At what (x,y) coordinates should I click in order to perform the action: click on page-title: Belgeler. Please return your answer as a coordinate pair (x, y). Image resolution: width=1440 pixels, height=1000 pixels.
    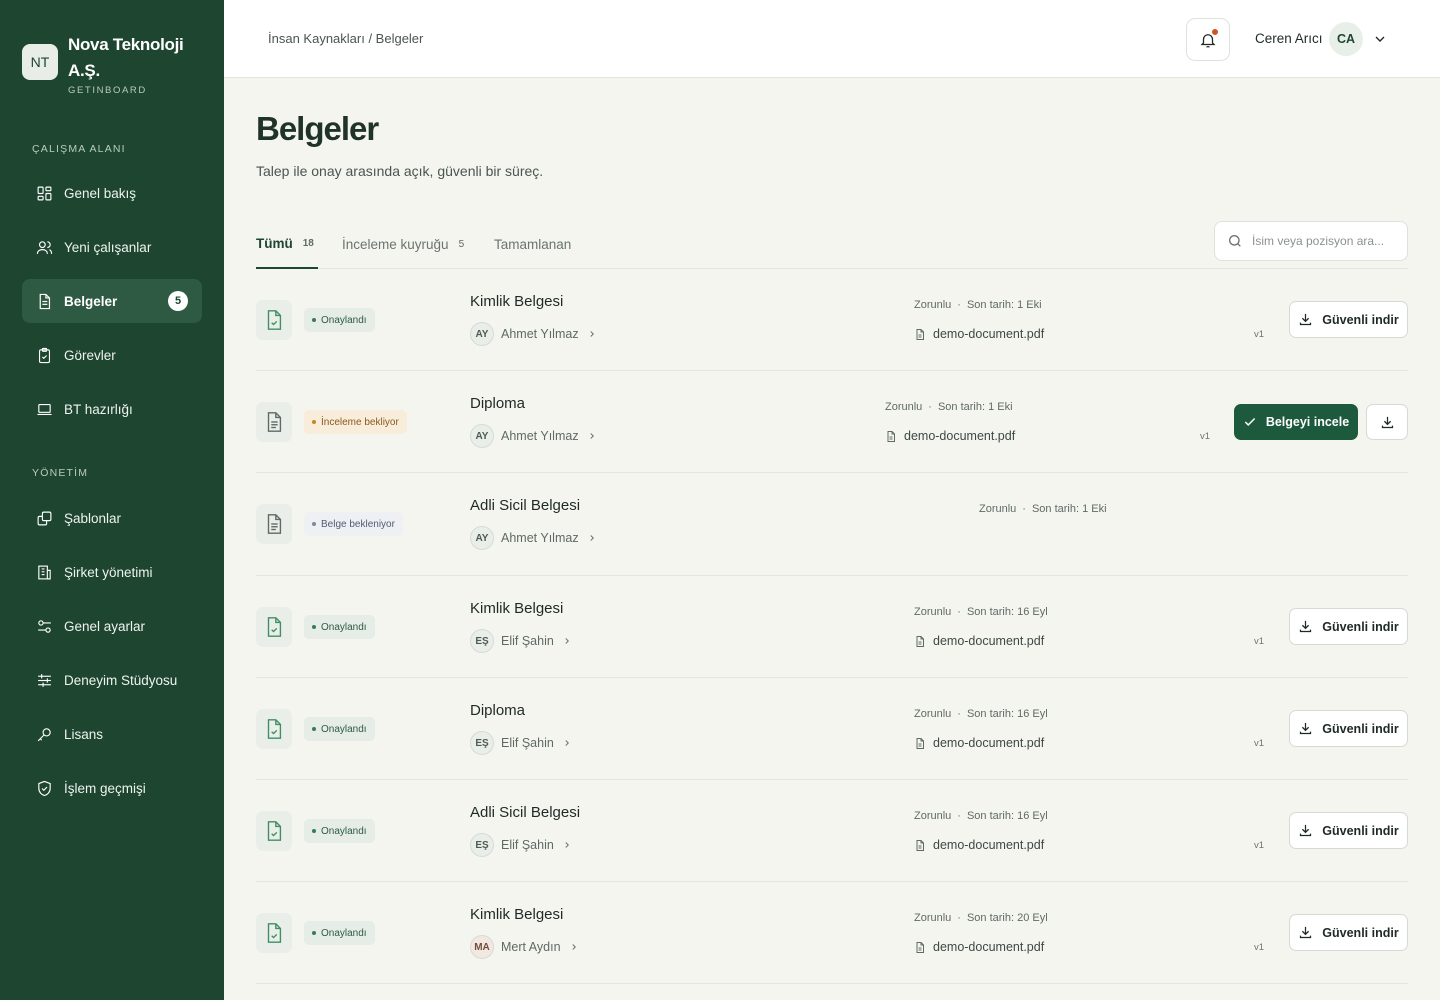
    Looking at the image, I should click on (317, 128).